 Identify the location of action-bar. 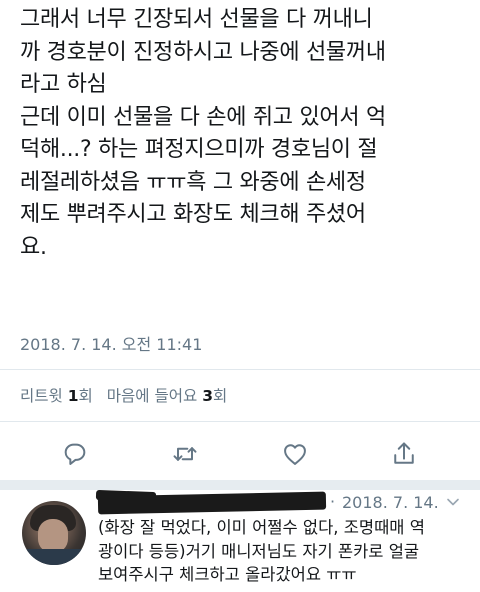
(240, 454).